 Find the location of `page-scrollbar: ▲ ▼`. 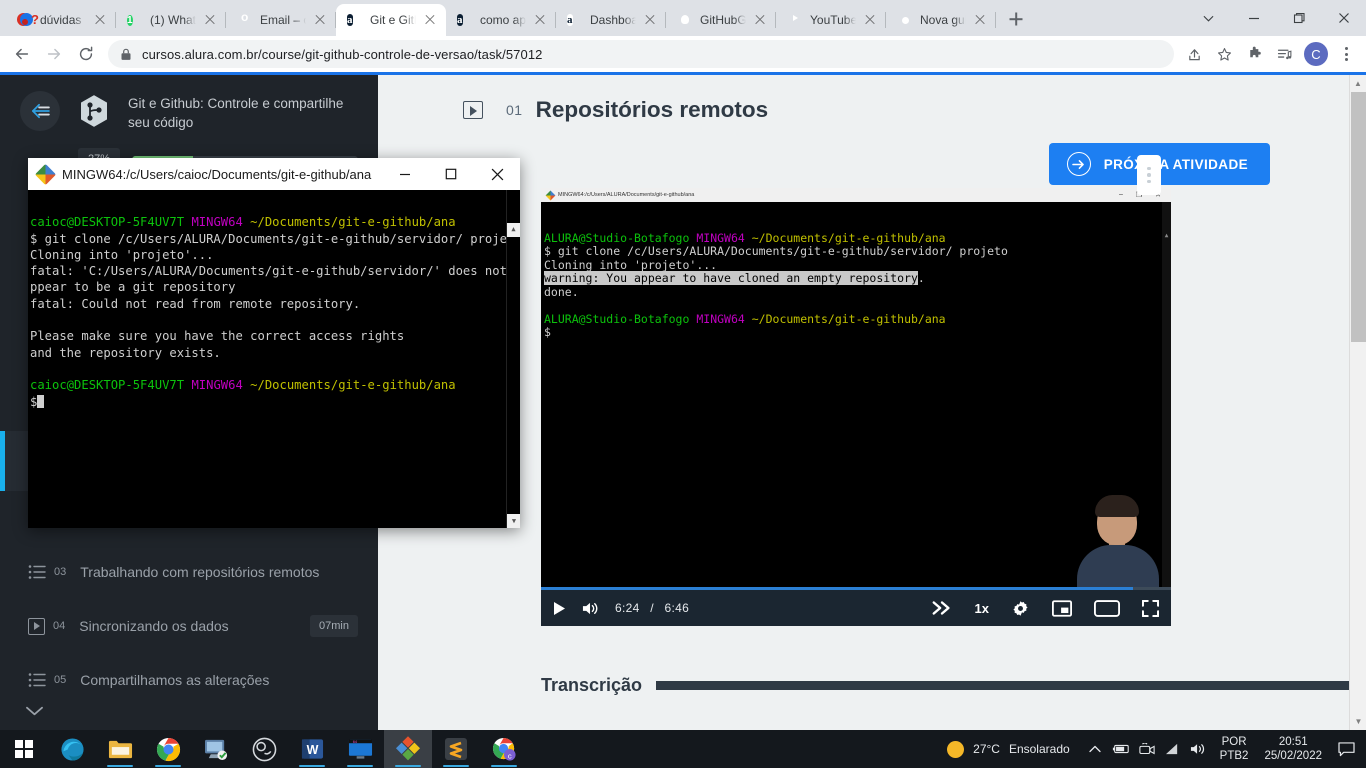

page-scrollbar: ▲ ▼ is located at coordinates (1357, 402).